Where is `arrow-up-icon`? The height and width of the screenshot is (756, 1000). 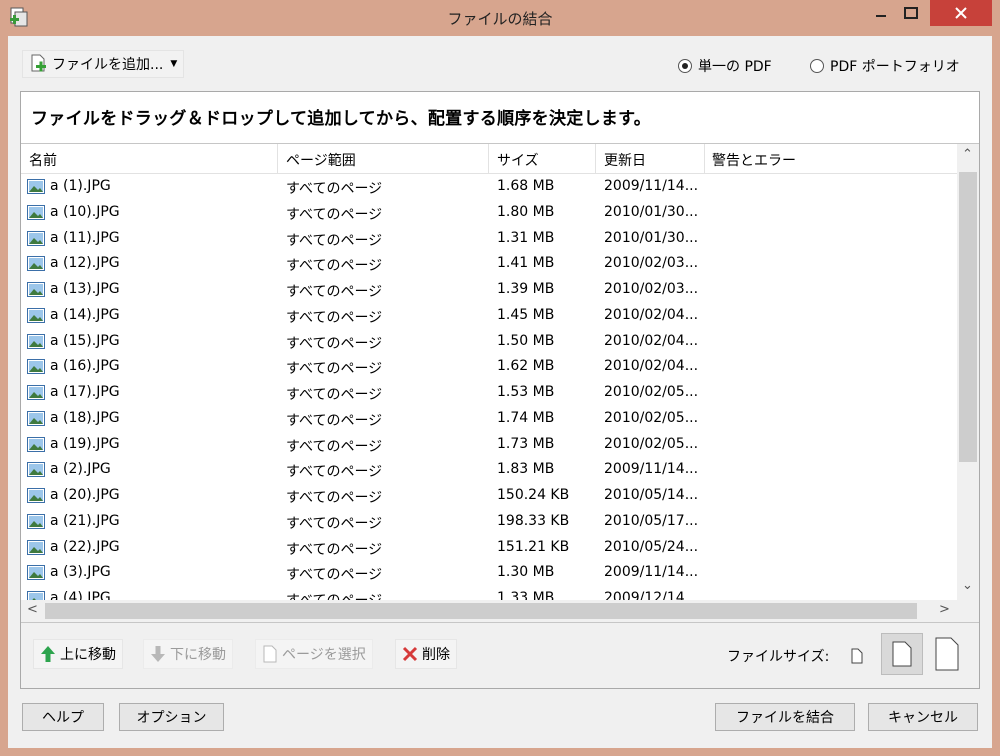 arrow-up-icon is located at coordinates (48, 654).